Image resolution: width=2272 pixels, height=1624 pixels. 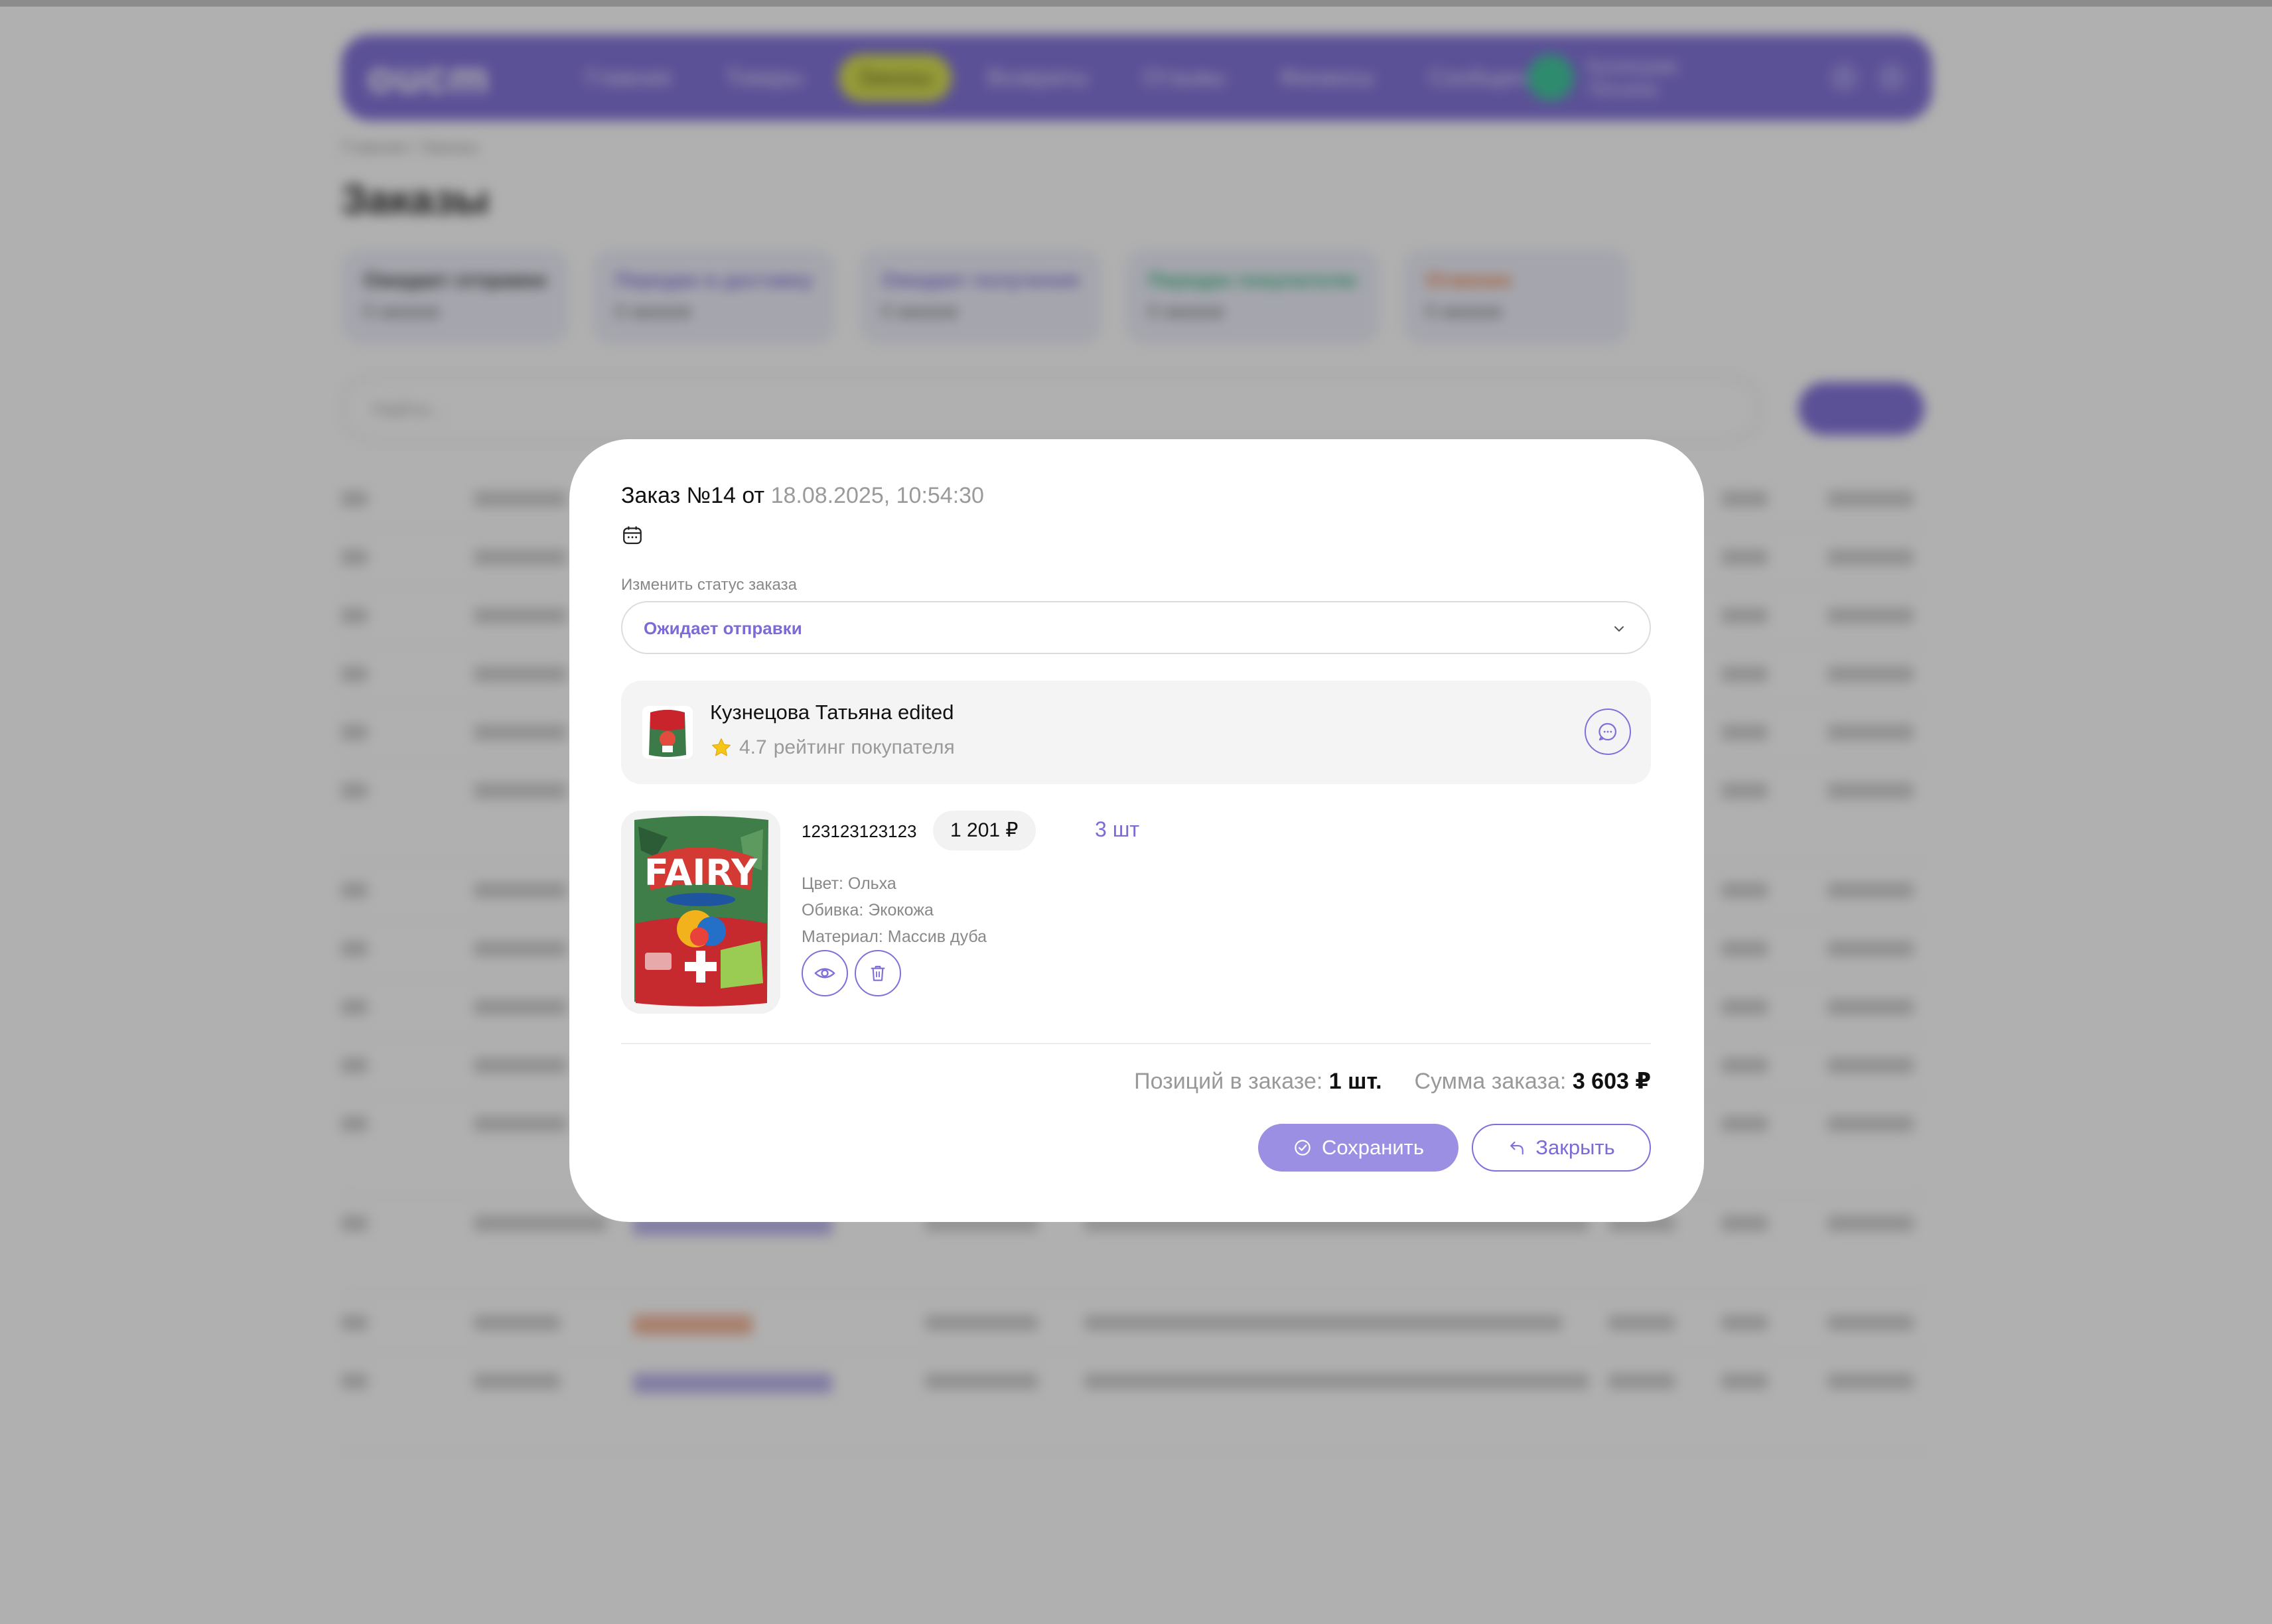 What do you see at coordinates (1136, 627) in the screenshot?
I see `status-select: Ожидает отправки` at bounding box center [1136, 627].